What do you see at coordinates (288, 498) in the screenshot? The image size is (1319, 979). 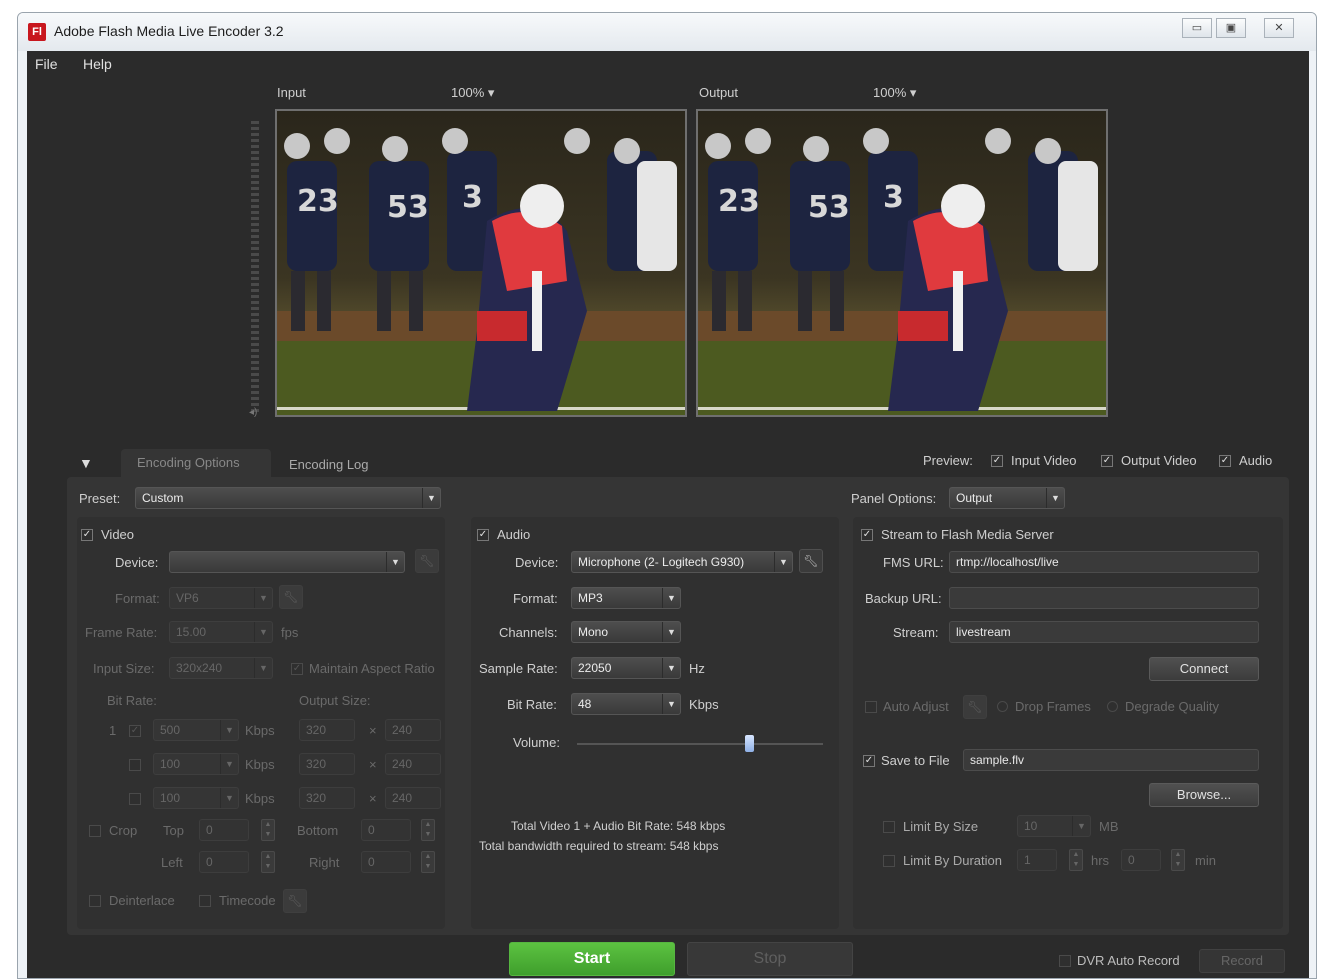 I see `preset-select: Custom ▼` at bounding box center [288, 498].